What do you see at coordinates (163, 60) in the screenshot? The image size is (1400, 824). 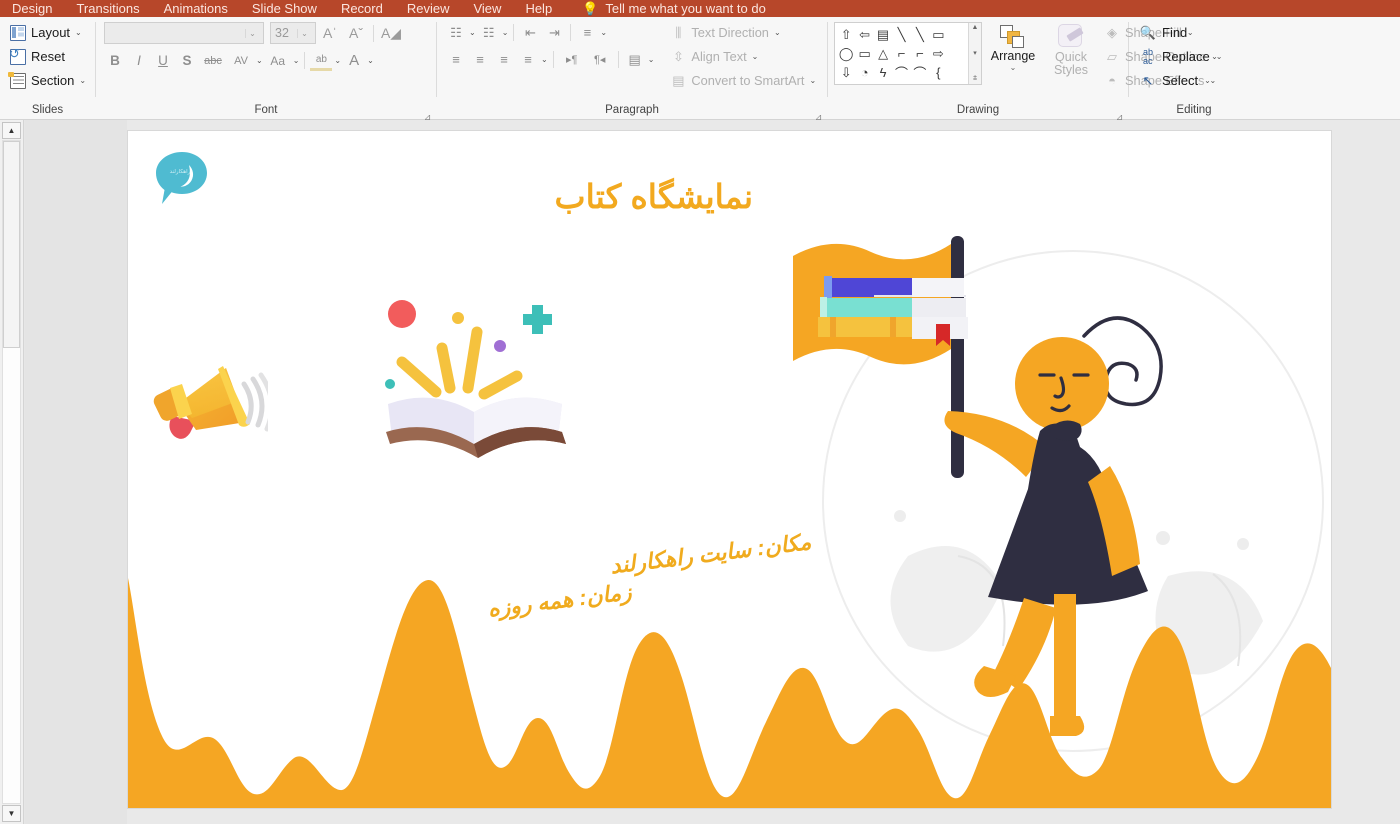 I see `underline-button: U` at bounding box center [163, 60].